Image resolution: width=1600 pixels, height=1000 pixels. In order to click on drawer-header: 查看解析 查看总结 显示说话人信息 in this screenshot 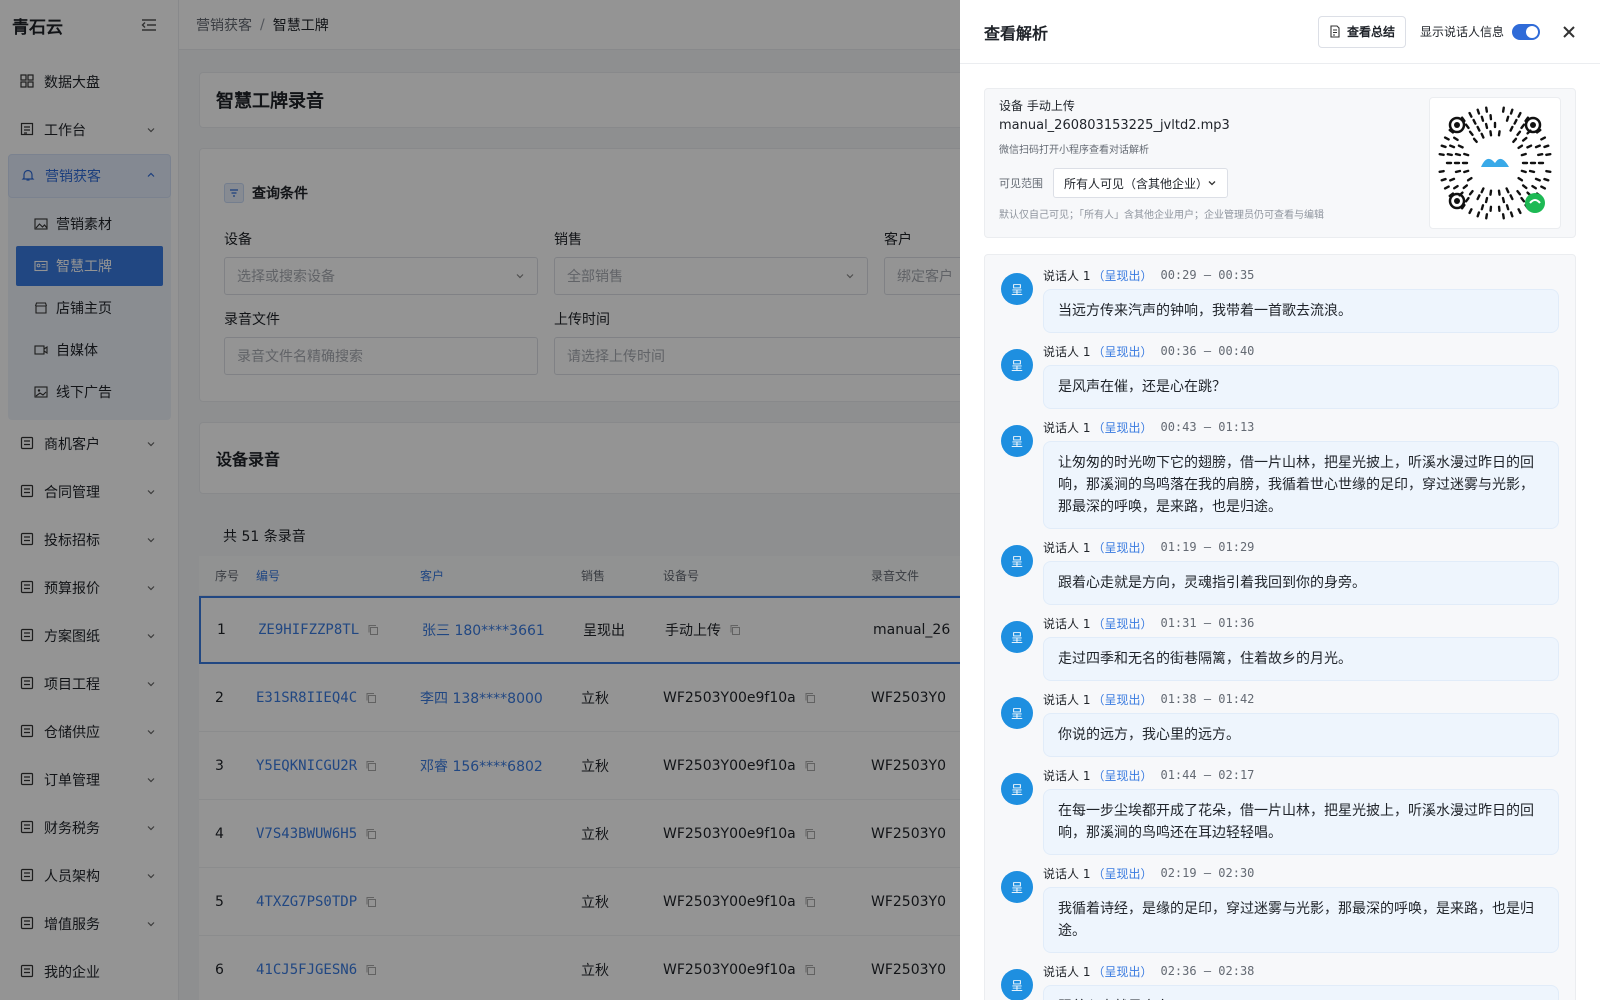, I will do `click(1280, 32)`.